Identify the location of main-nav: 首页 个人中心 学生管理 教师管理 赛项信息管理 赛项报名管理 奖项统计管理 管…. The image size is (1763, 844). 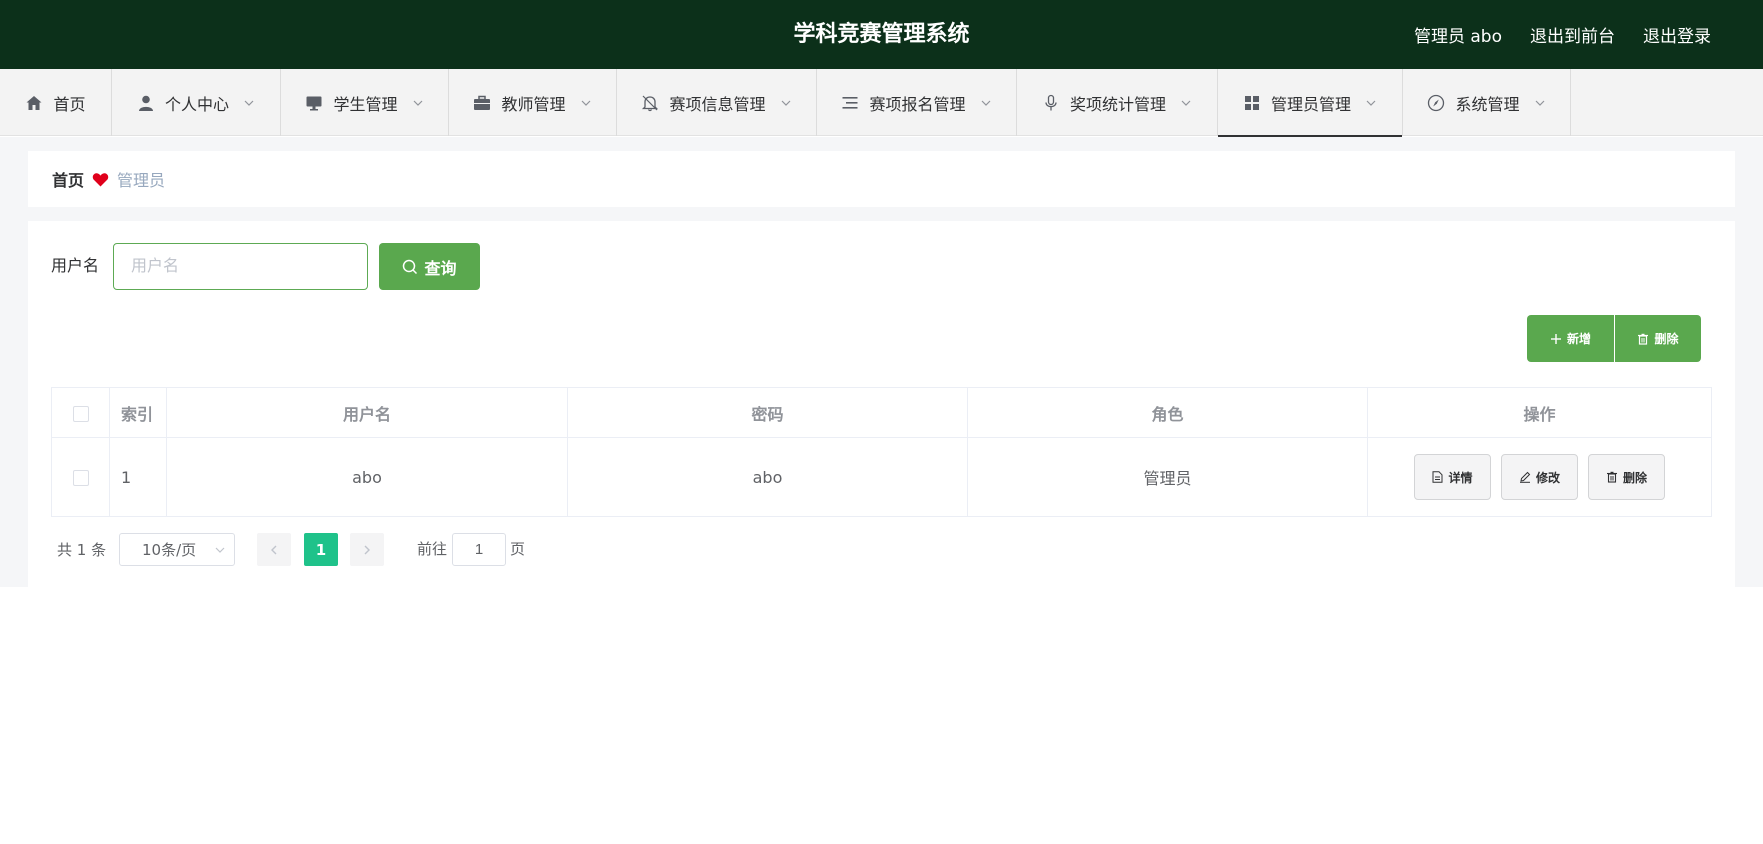
(881, 103).